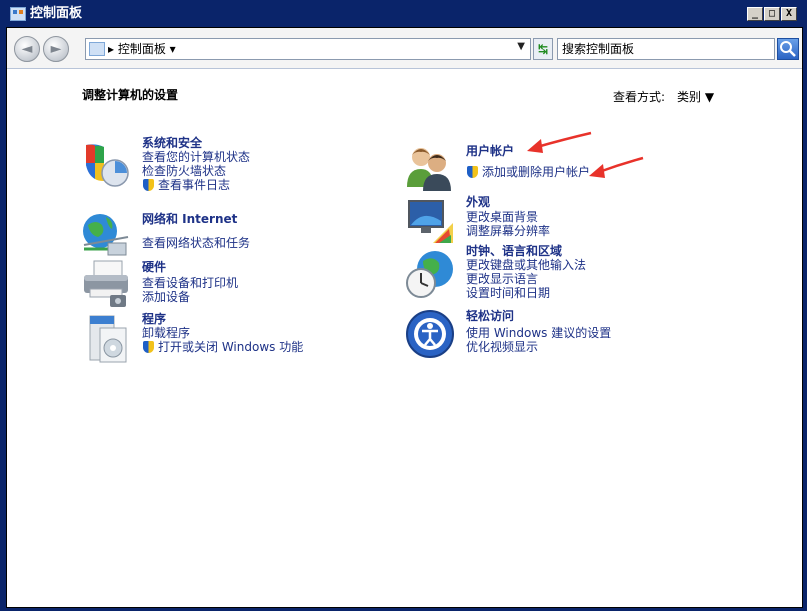 This screenshot has width=807, height=611. What do you see at coordinates (308, 49) in the screenshot?
I see `address-bar: ▸ 控制面板 ▾ ▼` at bounding box center [308, 49].